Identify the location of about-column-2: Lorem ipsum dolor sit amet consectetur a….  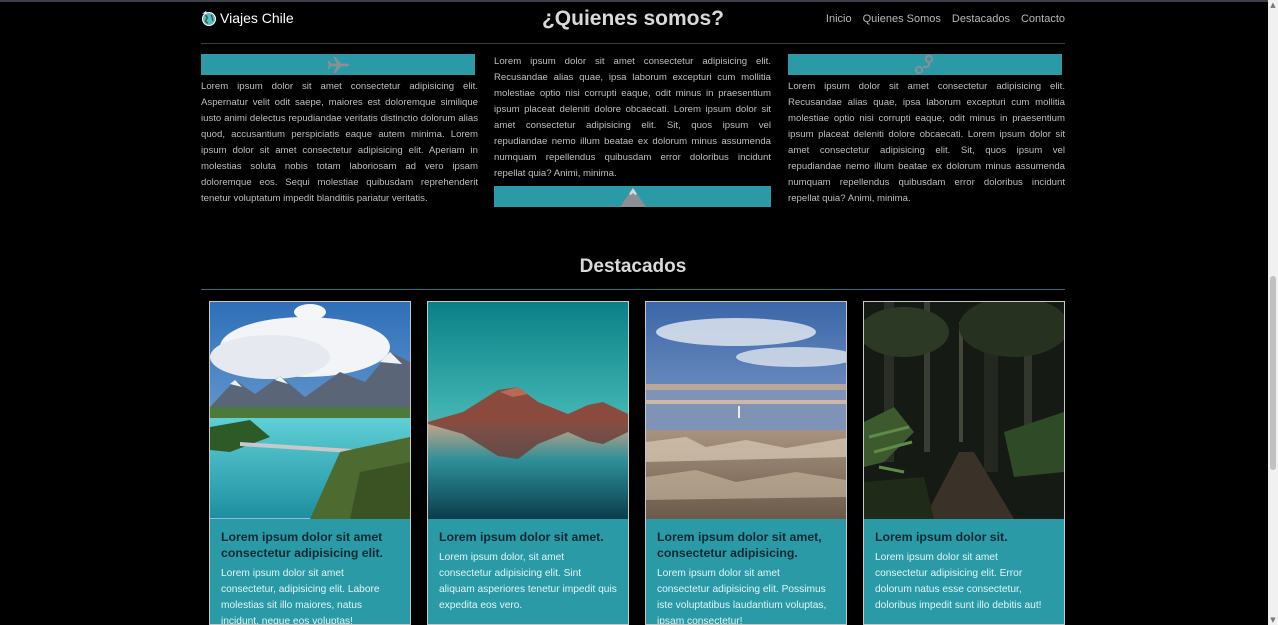
(632, 130).